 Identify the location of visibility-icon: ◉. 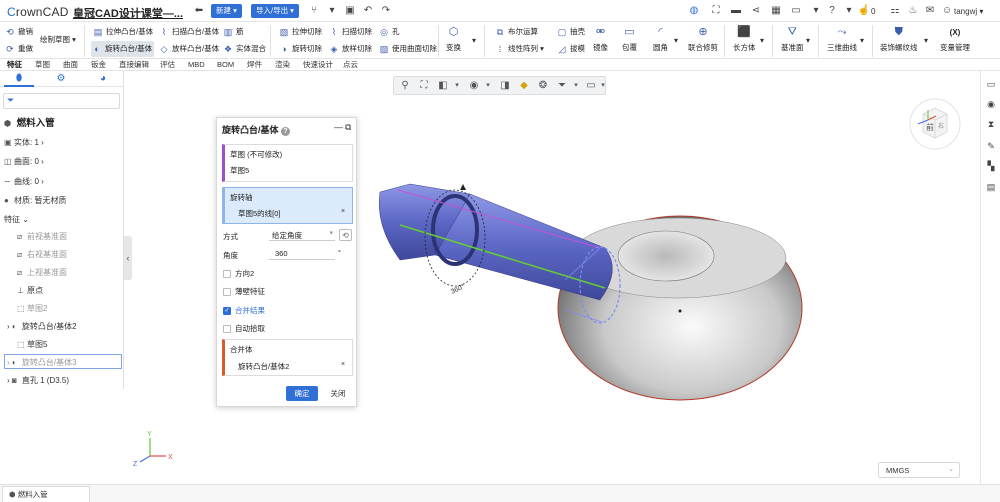
(474, 86).